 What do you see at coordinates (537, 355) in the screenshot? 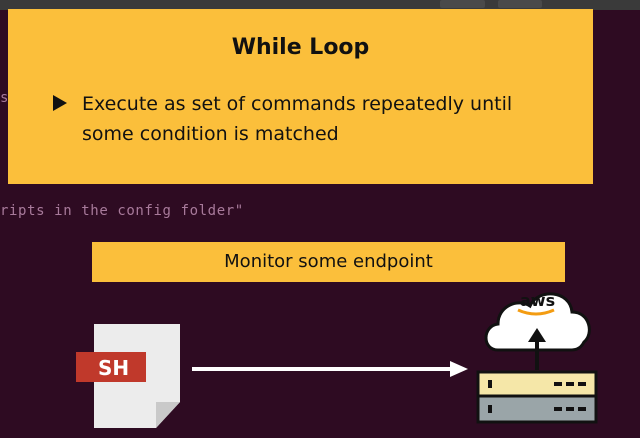
I see `aws-server-icon: aws` at bounding box center [537, 355].